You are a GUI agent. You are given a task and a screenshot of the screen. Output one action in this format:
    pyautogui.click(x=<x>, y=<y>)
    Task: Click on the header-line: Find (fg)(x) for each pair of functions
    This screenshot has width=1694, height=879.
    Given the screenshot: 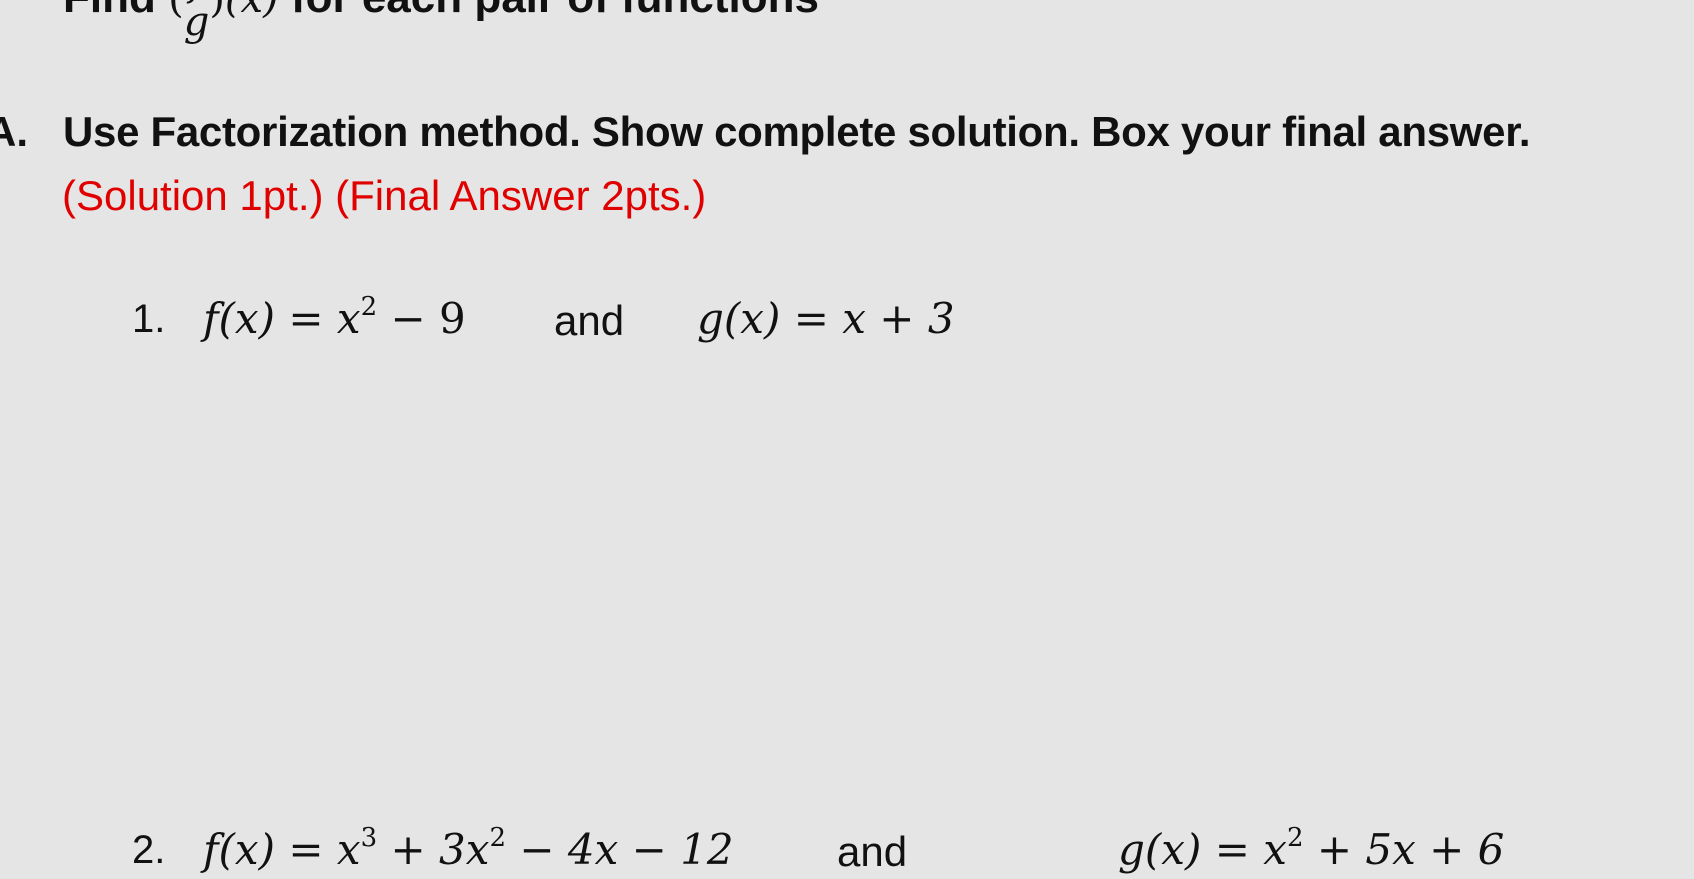 What is the action you would take?
    pyautogui.click(x=441, y=21)
    